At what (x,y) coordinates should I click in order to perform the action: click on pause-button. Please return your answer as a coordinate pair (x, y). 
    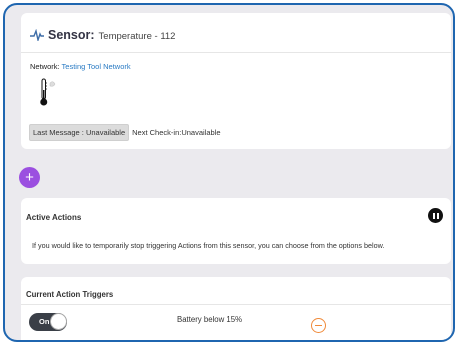
    Looking at the image, I should click on (435, 215).